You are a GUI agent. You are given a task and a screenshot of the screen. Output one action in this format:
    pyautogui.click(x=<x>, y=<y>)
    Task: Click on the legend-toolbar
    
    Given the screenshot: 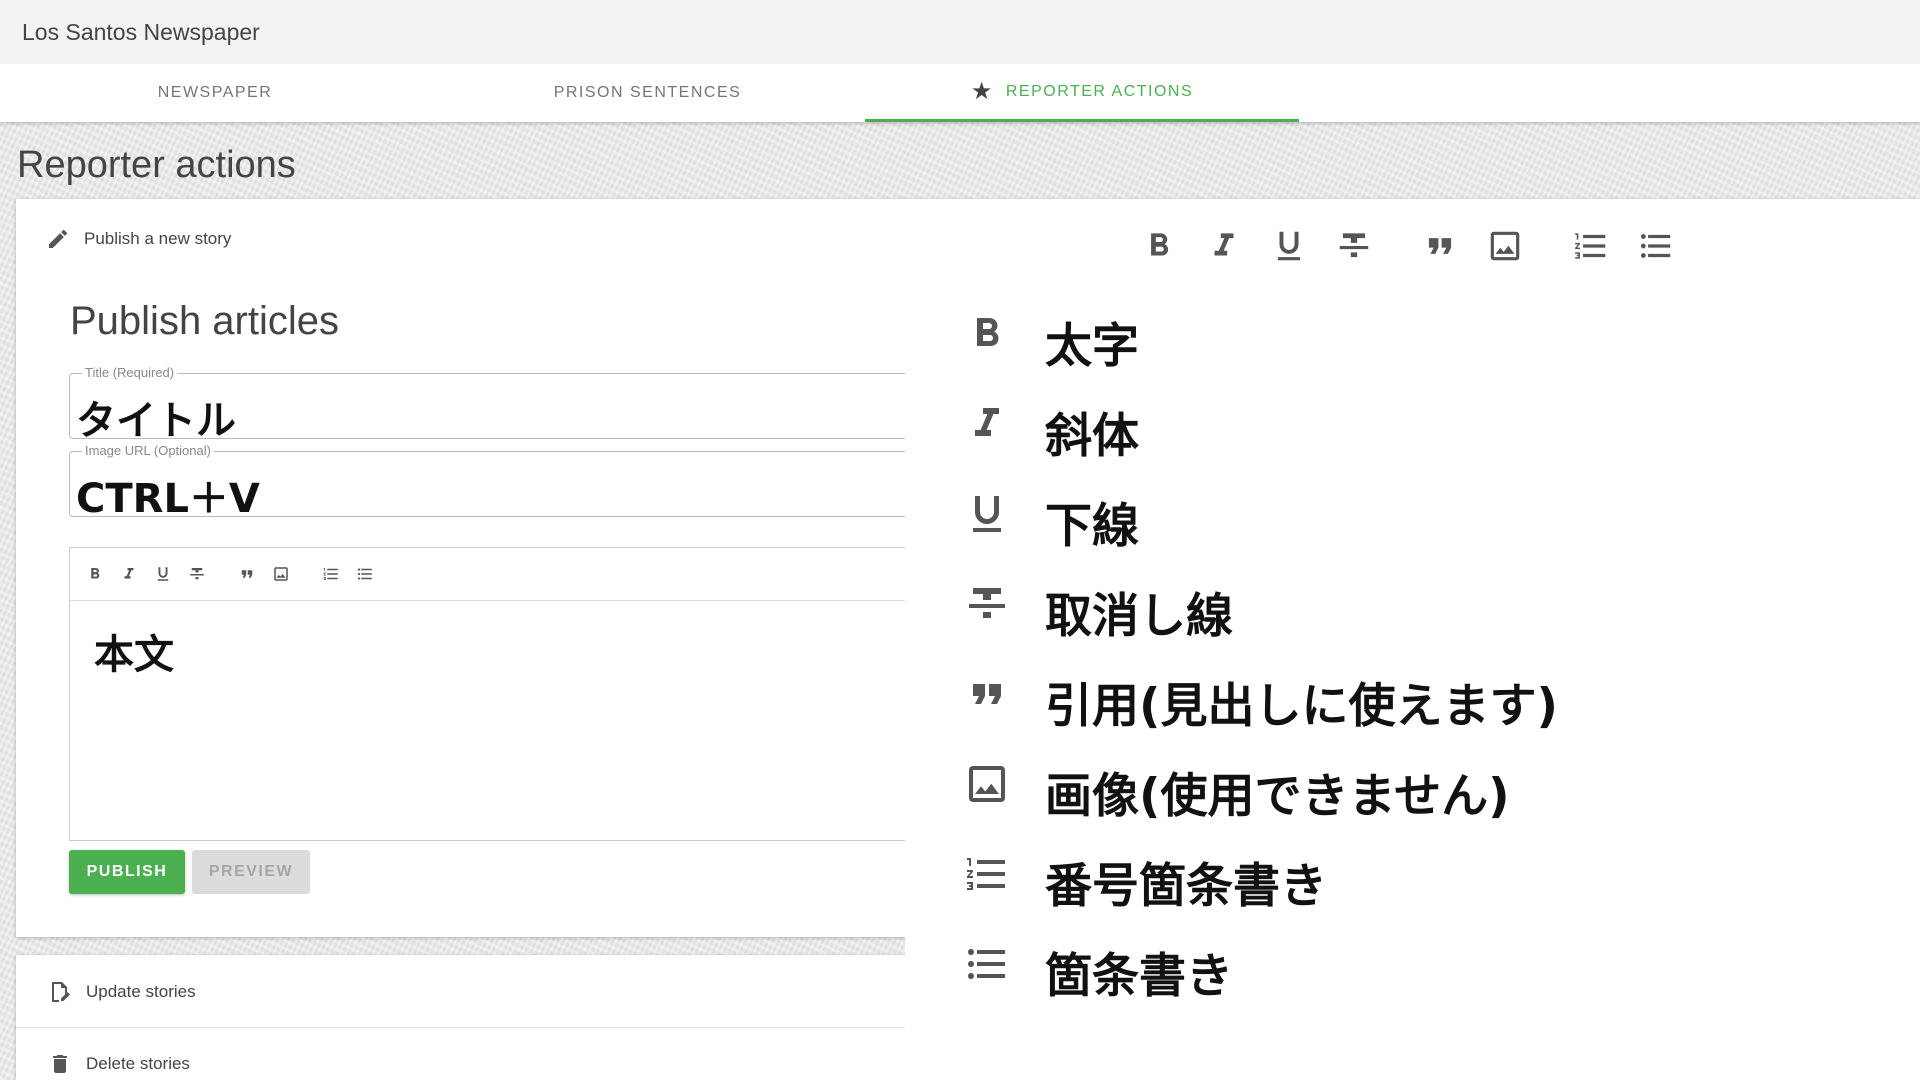 What is the action you would take?
    pyautogui.click(x=1418, y=246)
    